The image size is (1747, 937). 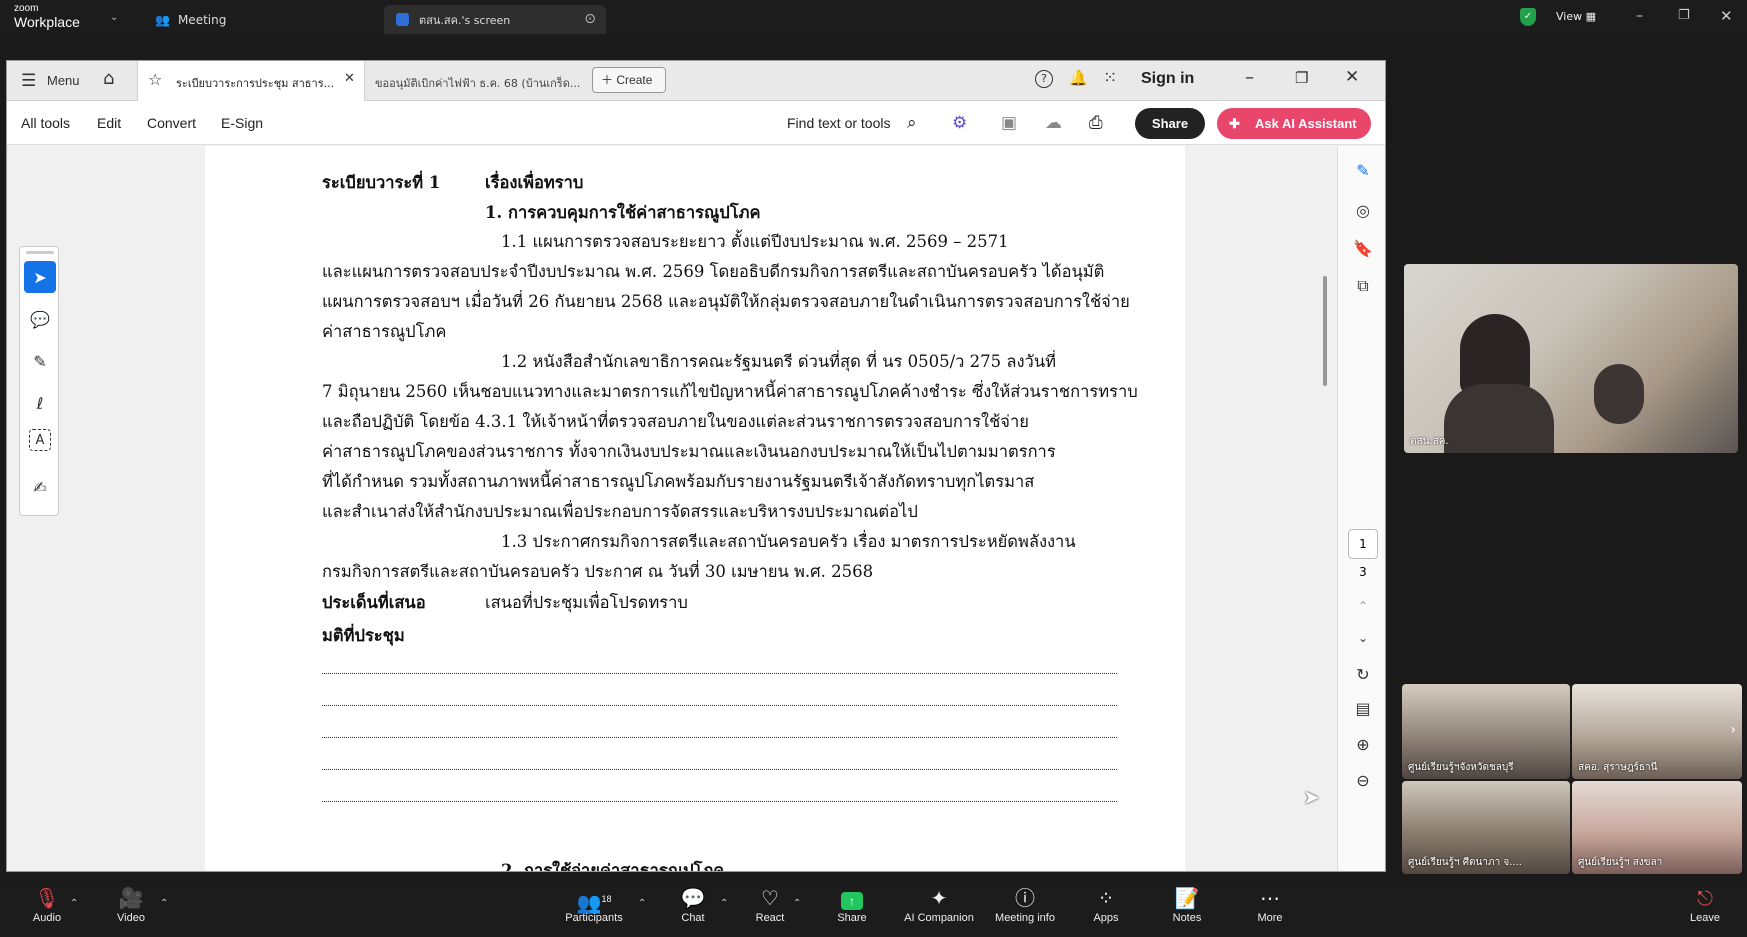 I want to click on audio-button: 🎙 Audio, so click(x=47, y=909).